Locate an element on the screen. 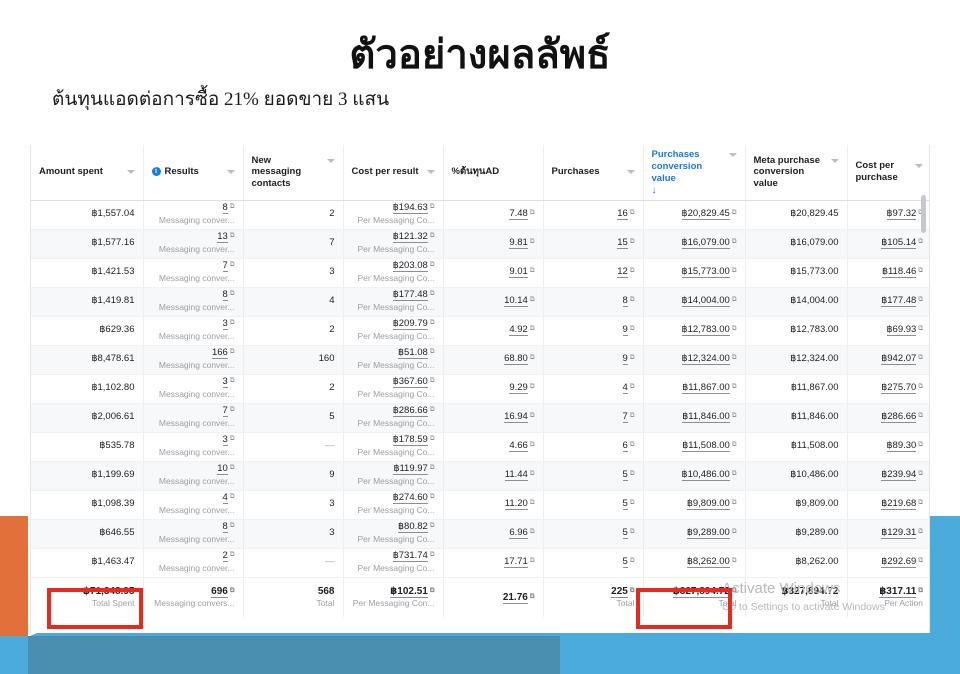 The image size is (960, 674). cell-value: 9.81 is located at coordinates (518, 243).